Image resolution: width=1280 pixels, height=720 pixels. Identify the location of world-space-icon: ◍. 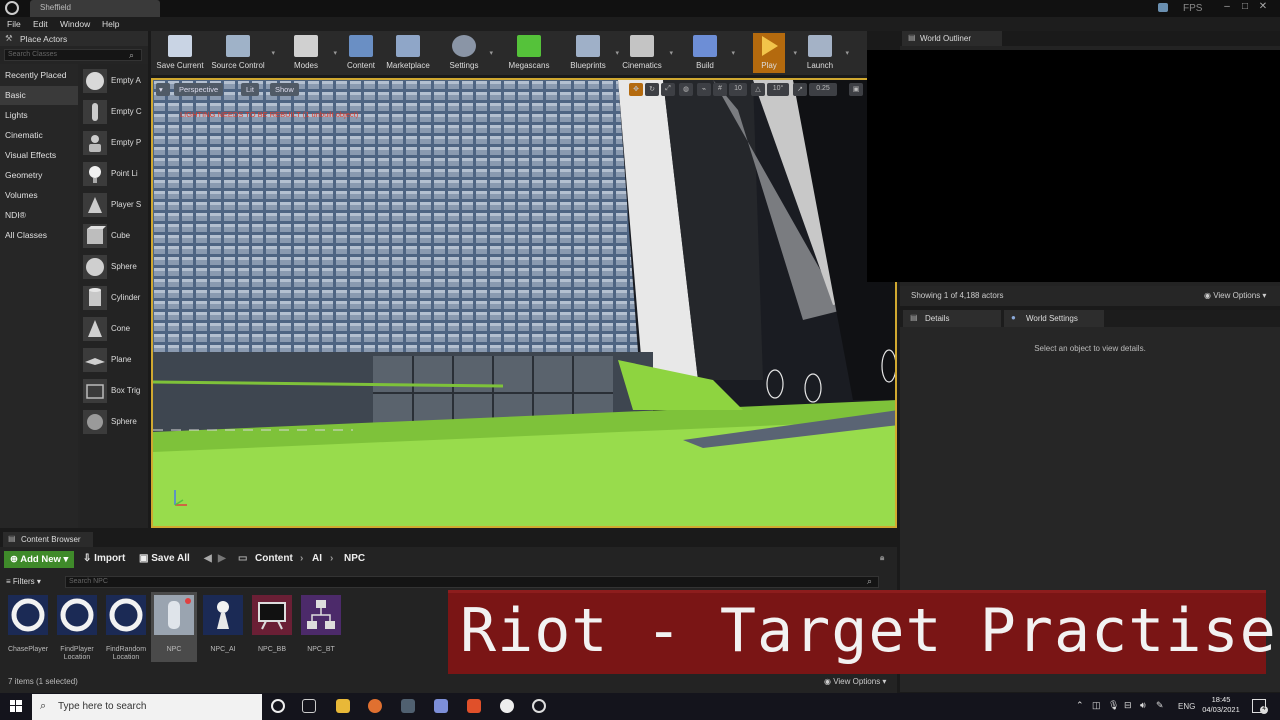
(686, 89).